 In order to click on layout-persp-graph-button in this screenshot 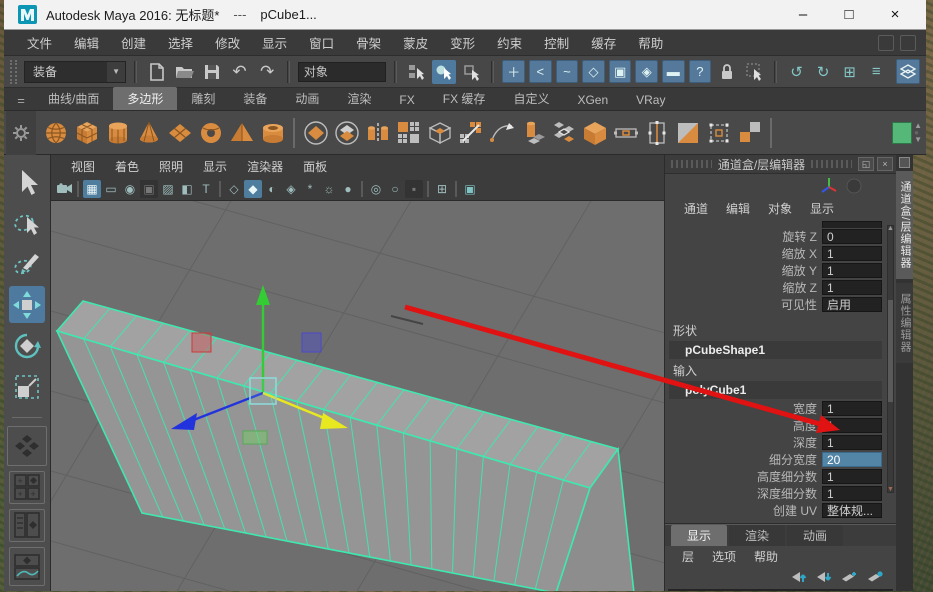, I will do `click(27, 566)`.